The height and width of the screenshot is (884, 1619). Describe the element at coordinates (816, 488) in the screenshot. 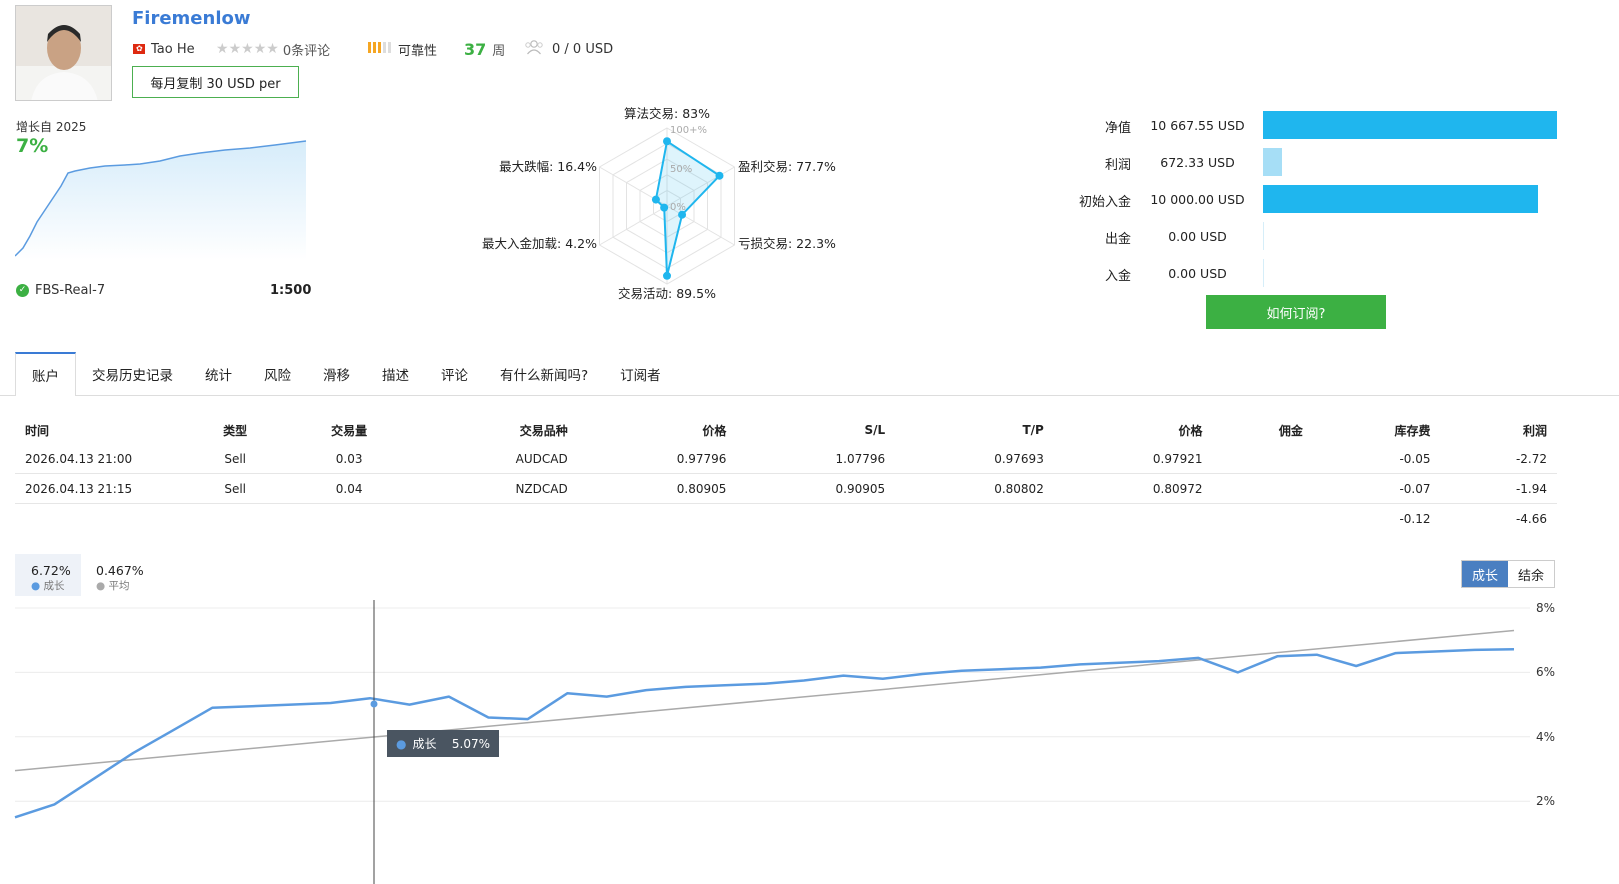

I see `cell-sl: 0.90905` at that location.